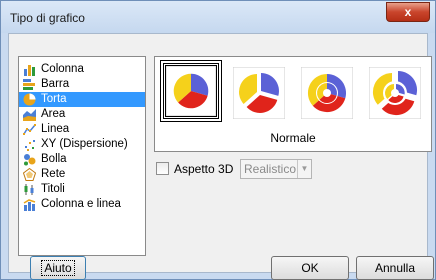 This screenshot has width=436, height=280. What do you see at coordinates (162, 168) in the screenshot?
I see `aspect-3d-checkbox` at bounding box center [162, 168].